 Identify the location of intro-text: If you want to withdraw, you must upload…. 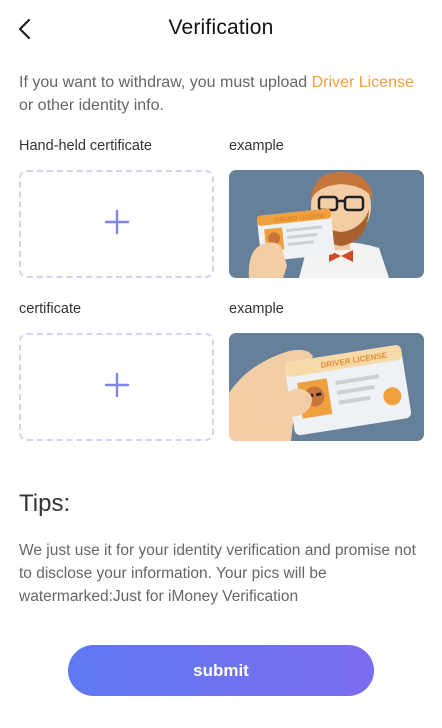
(219, 94).